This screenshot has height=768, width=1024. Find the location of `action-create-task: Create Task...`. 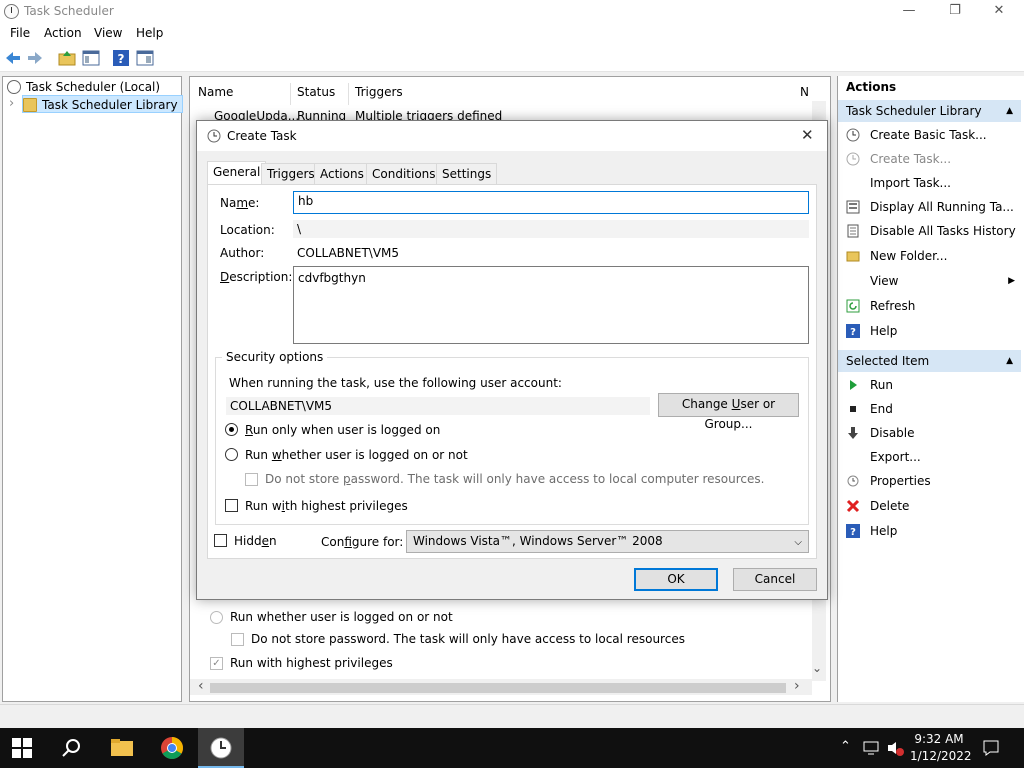

action-create-task: Create Task... is located at coordinates (929, 159).